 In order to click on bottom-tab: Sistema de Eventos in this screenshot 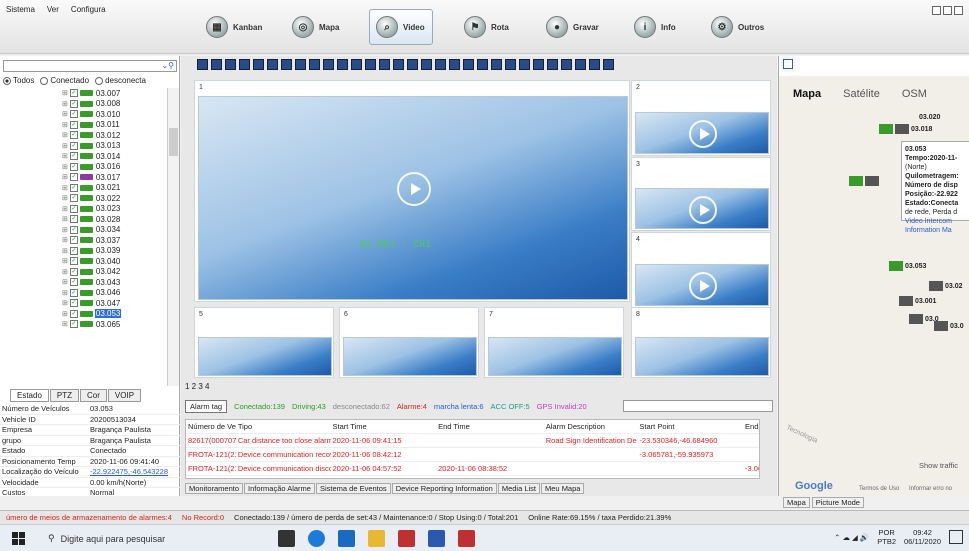, I will do `click(353, 488)`.